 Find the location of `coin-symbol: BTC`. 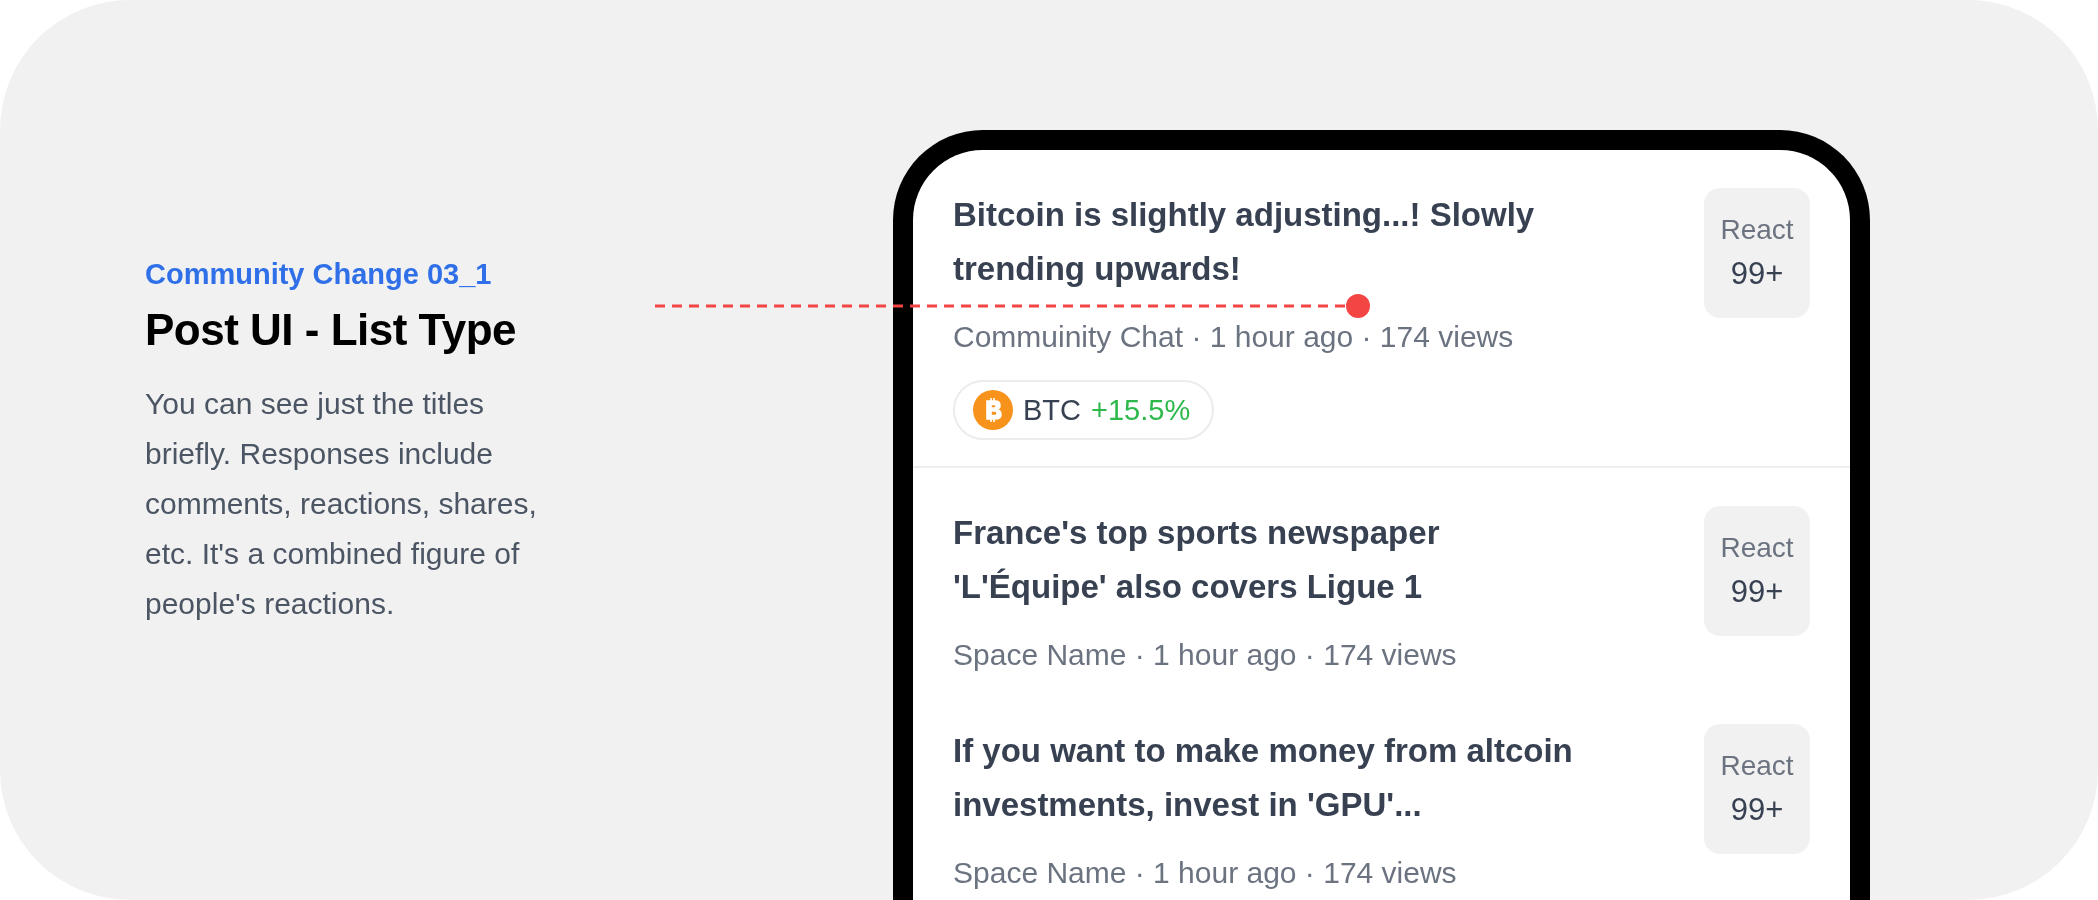

coin-symbol: BTC is located at coordinates (1052, 410).